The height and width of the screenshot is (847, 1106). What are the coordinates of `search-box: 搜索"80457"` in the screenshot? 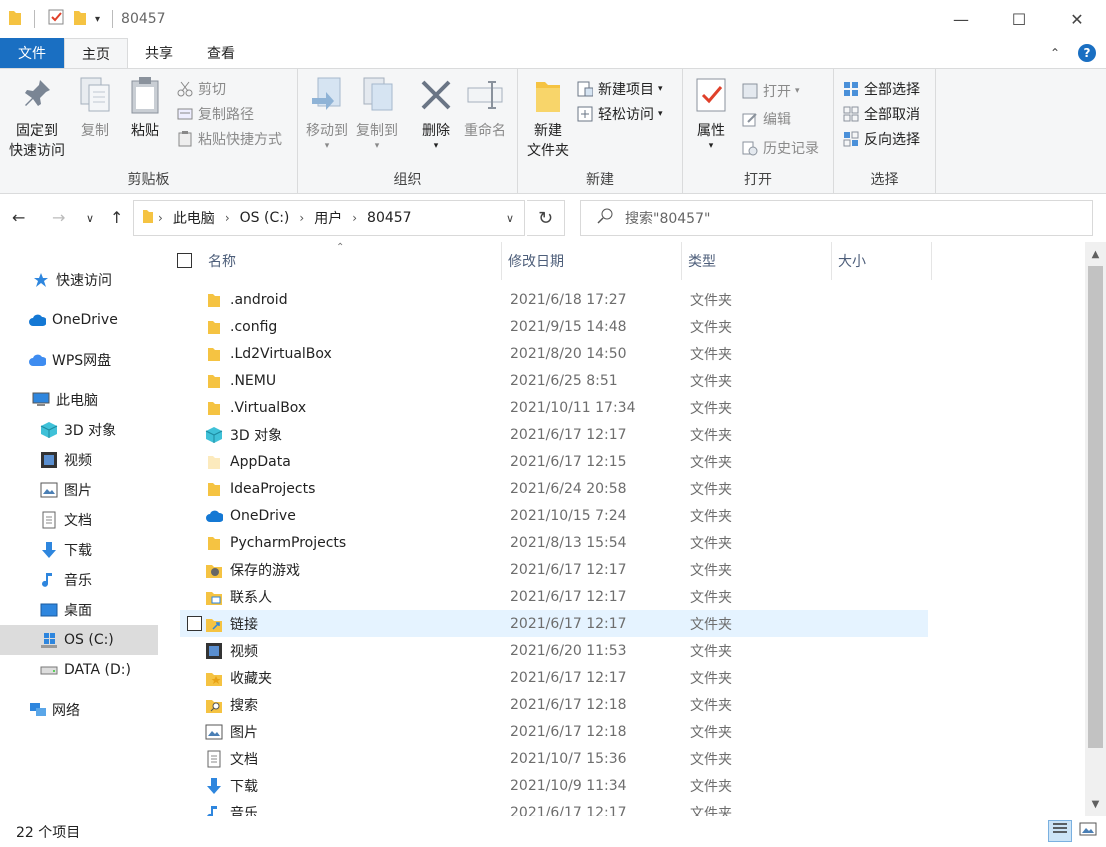 It's located at (836, 218).